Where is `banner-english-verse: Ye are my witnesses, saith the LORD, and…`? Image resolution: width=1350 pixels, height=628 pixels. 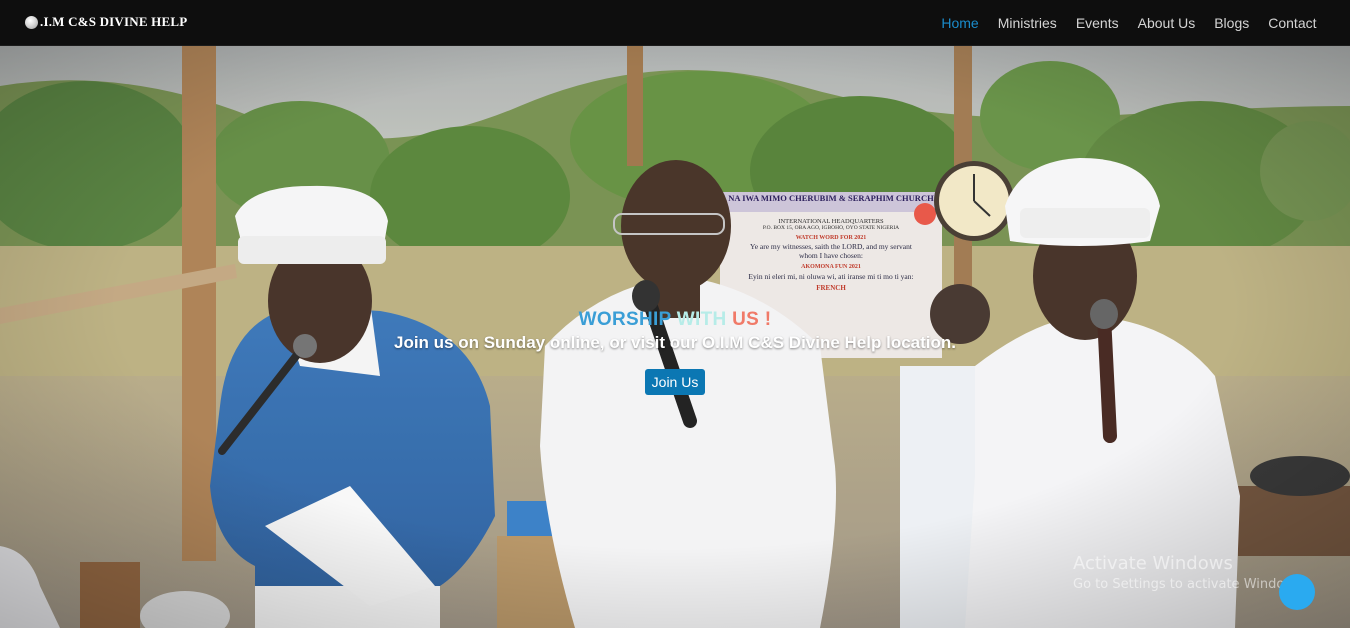
banner-english-verse: Ye are my witnesses, saith the LORD, and… is located at coordinates (831, 251).